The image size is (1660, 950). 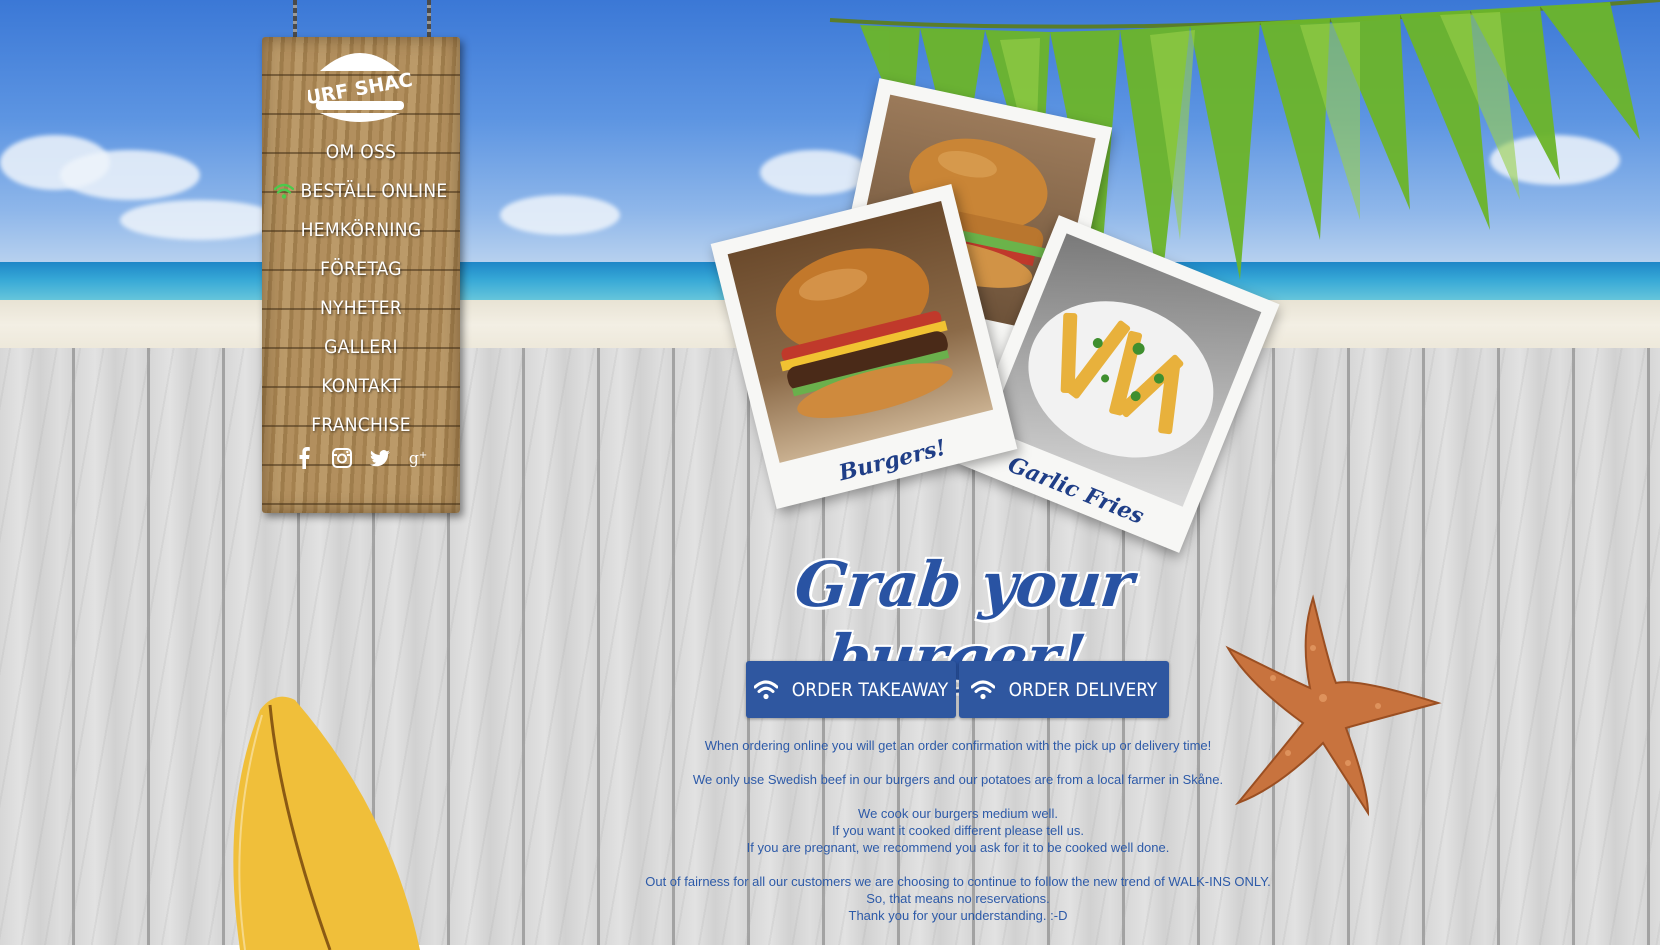 I want to click on nav-item-om-oss: OM OSS, so click(x=361, y=151).